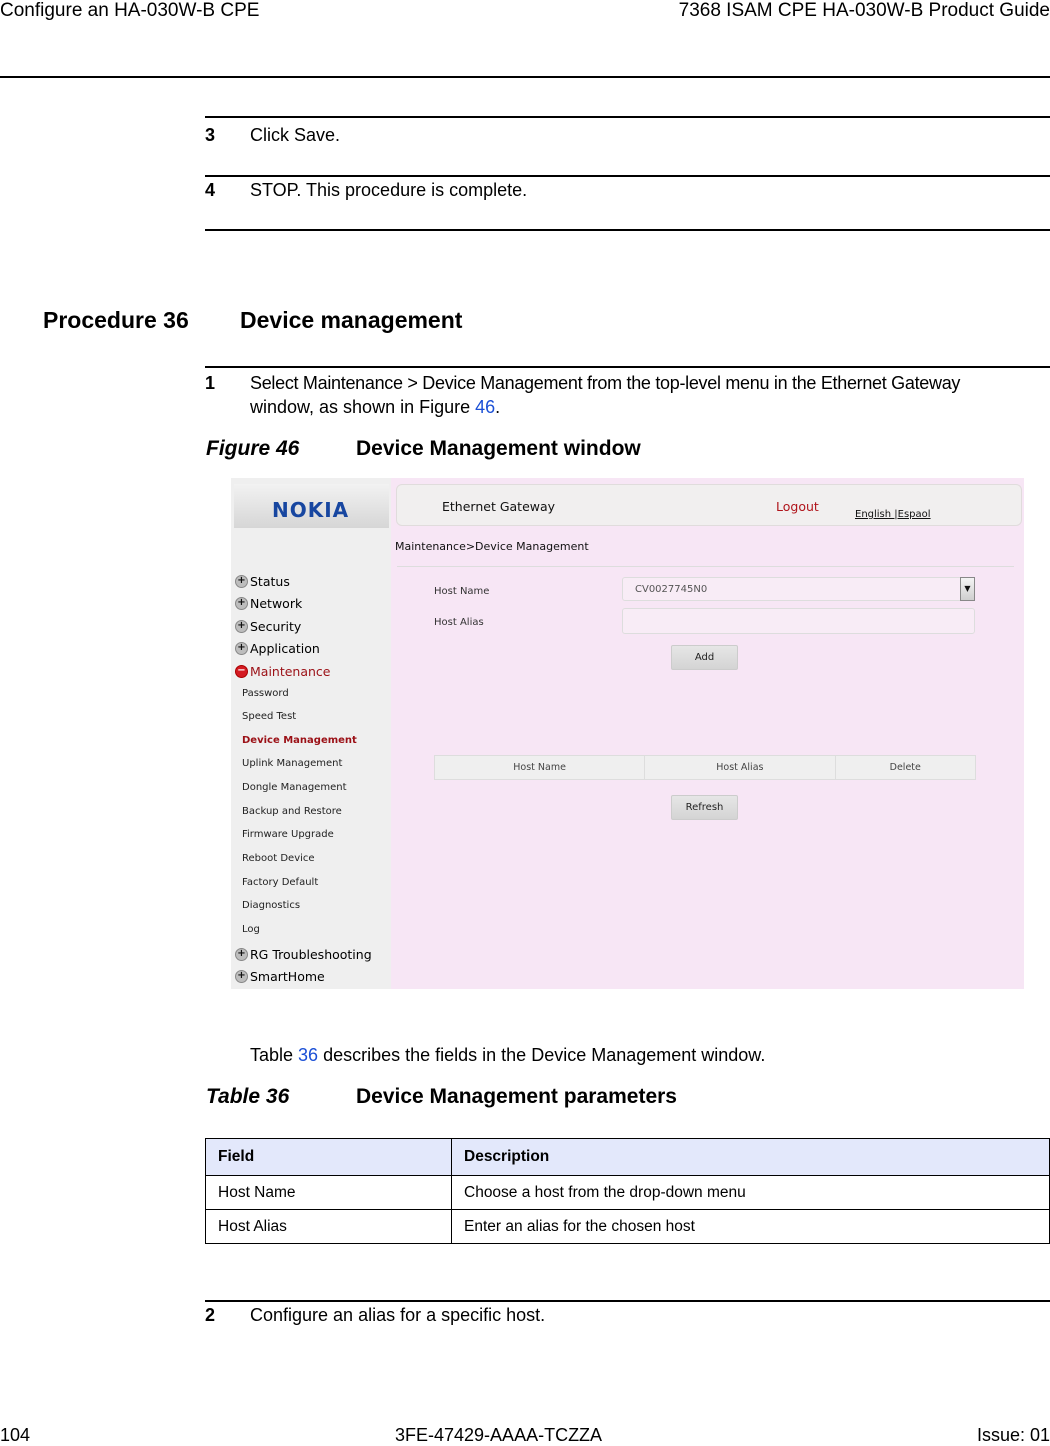  I want to click on step-text-cont: window, as shown in Figure 46., so click(375, 407).